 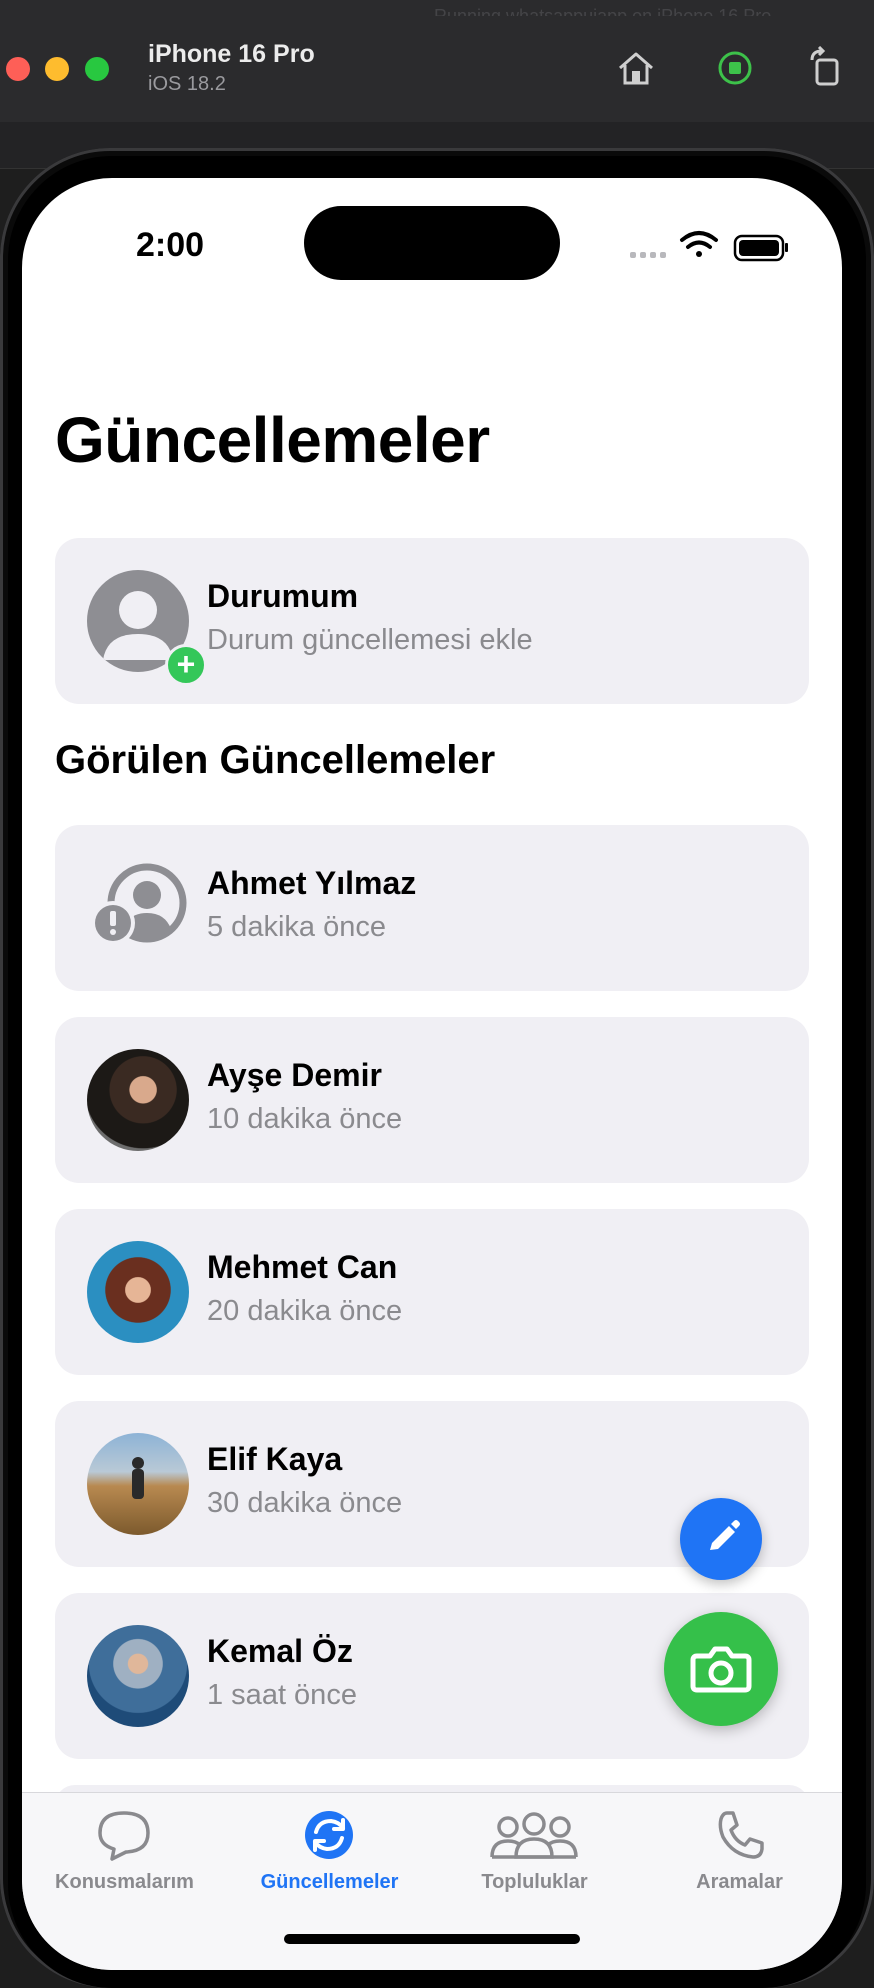 What do you see at coordinates (302, 1267) in the screenshot?
I see `update-name: Mehmet Can` at bounding box center [302, 1267].